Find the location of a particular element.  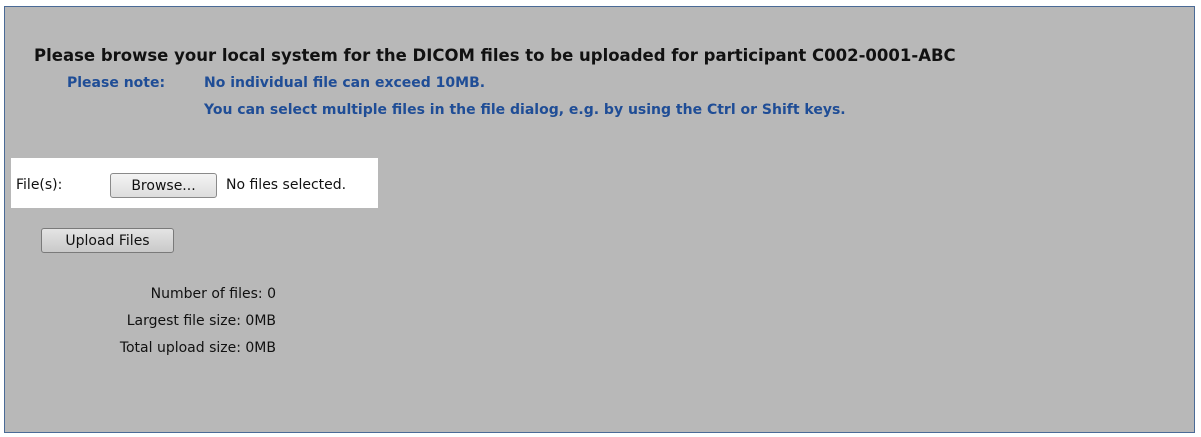

note-size-limit: No individual file can exceed 10MB. is located at coordinates (345, 83).